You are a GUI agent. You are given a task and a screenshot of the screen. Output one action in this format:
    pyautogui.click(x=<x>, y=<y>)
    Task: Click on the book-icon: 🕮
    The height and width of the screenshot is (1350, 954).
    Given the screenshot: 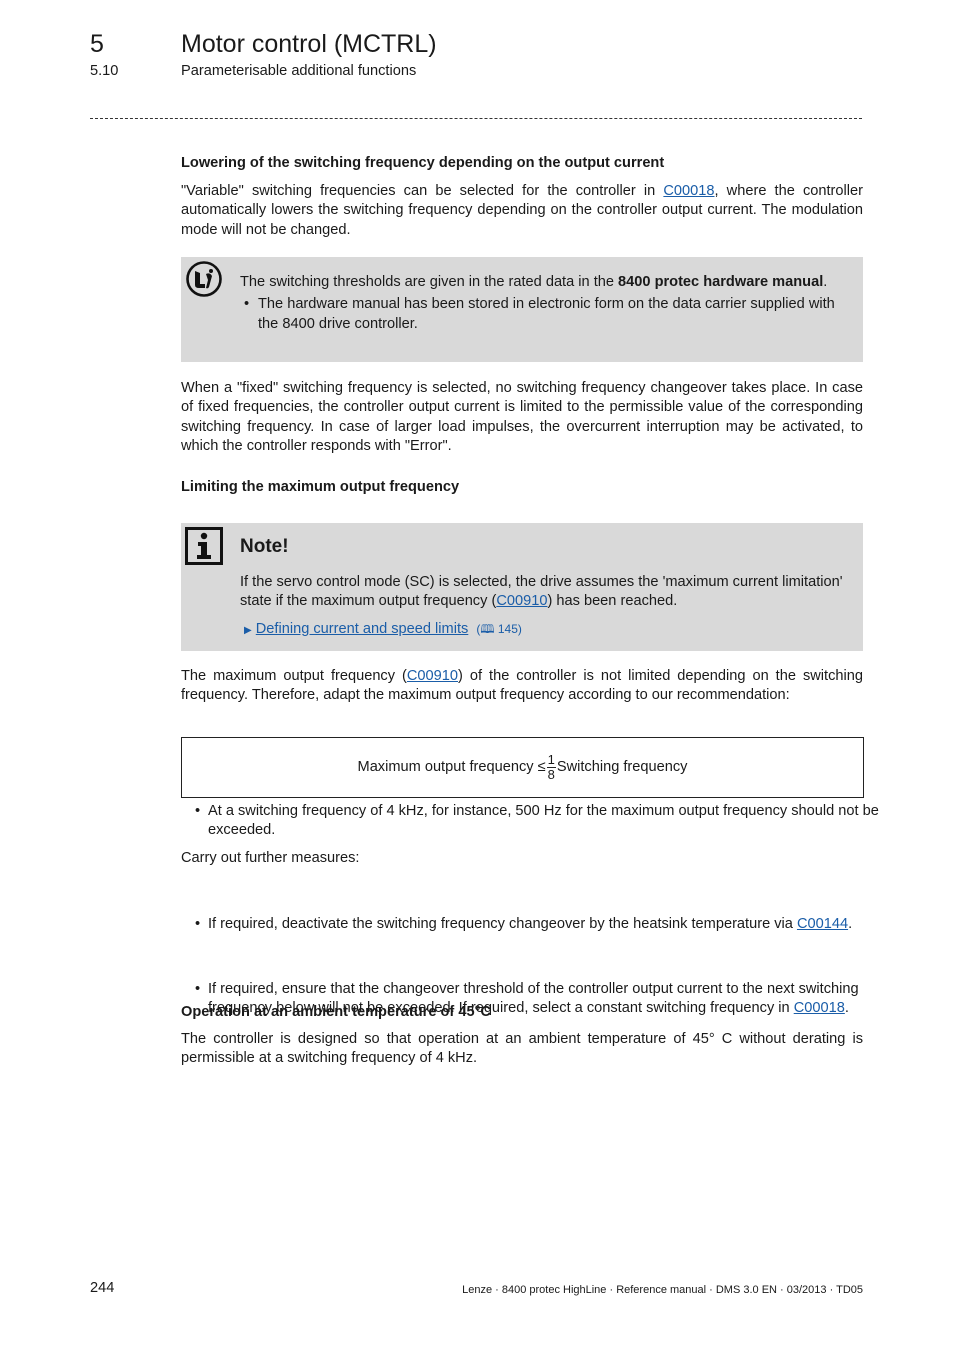 What is the action you would take?
    pyautogui.click(x=487, y=628)
    